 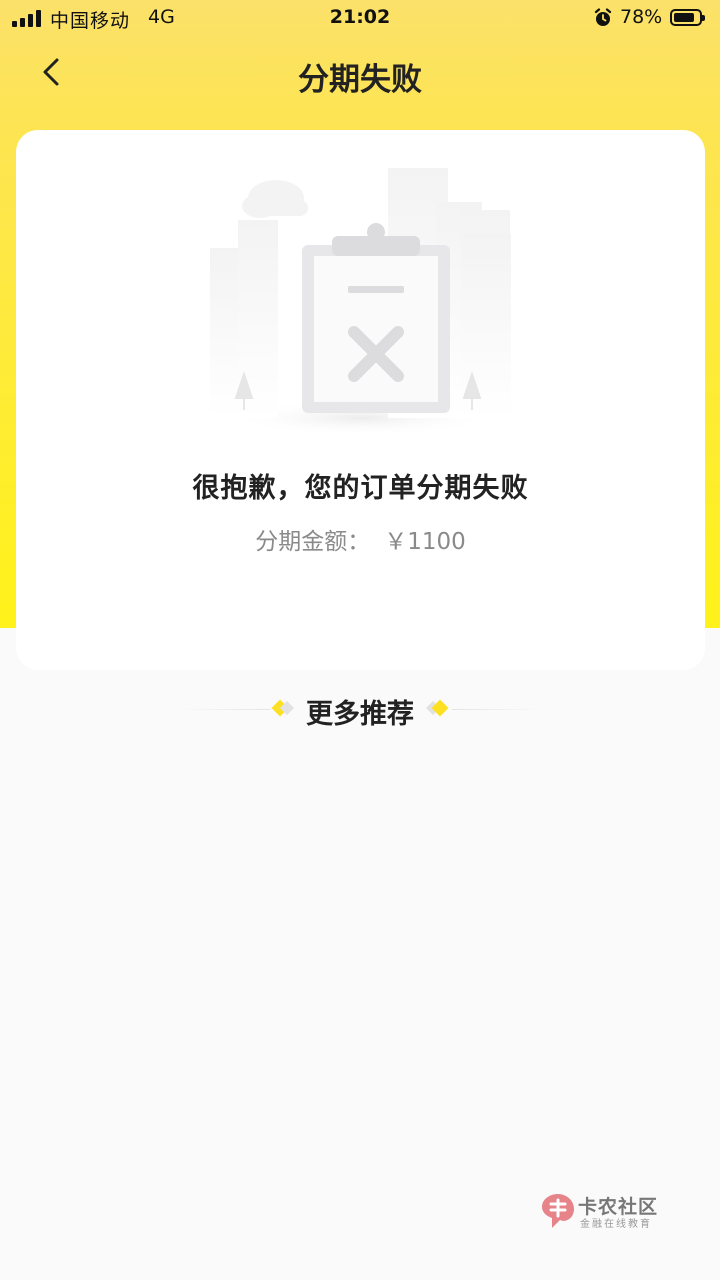 What do you see at coordinates (425, 542) in the screenshot?
I see `amount-value: ￥1100` at bounding box center [425, 542].